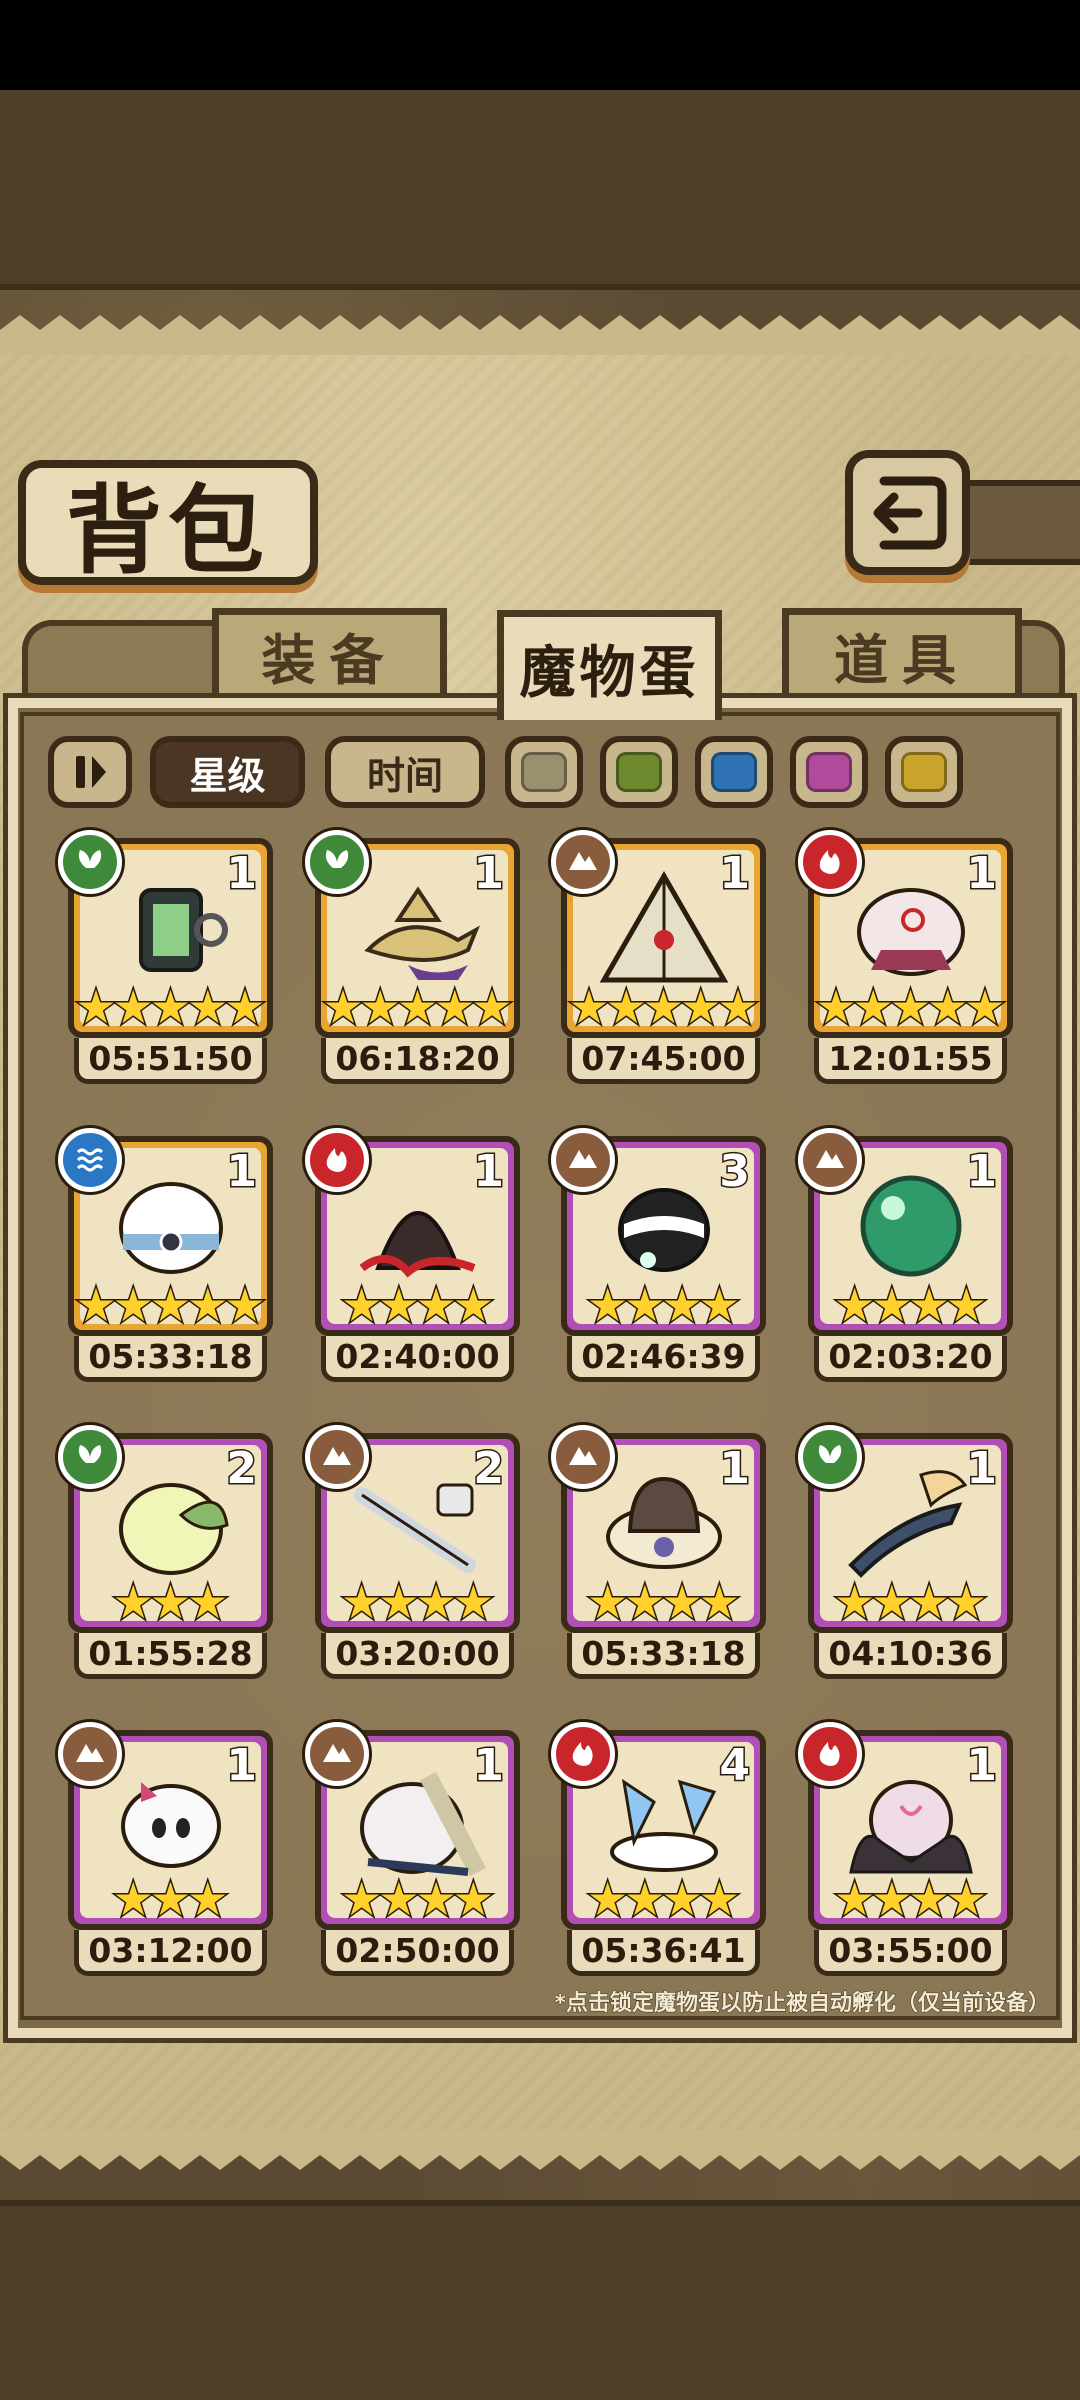 This screenshot has height=2400, width=1080. What do you see at coordinates (540, 2150) in the screenshot?
I see `zigzag-edge-bottom` at bounding box center [540, 2150].